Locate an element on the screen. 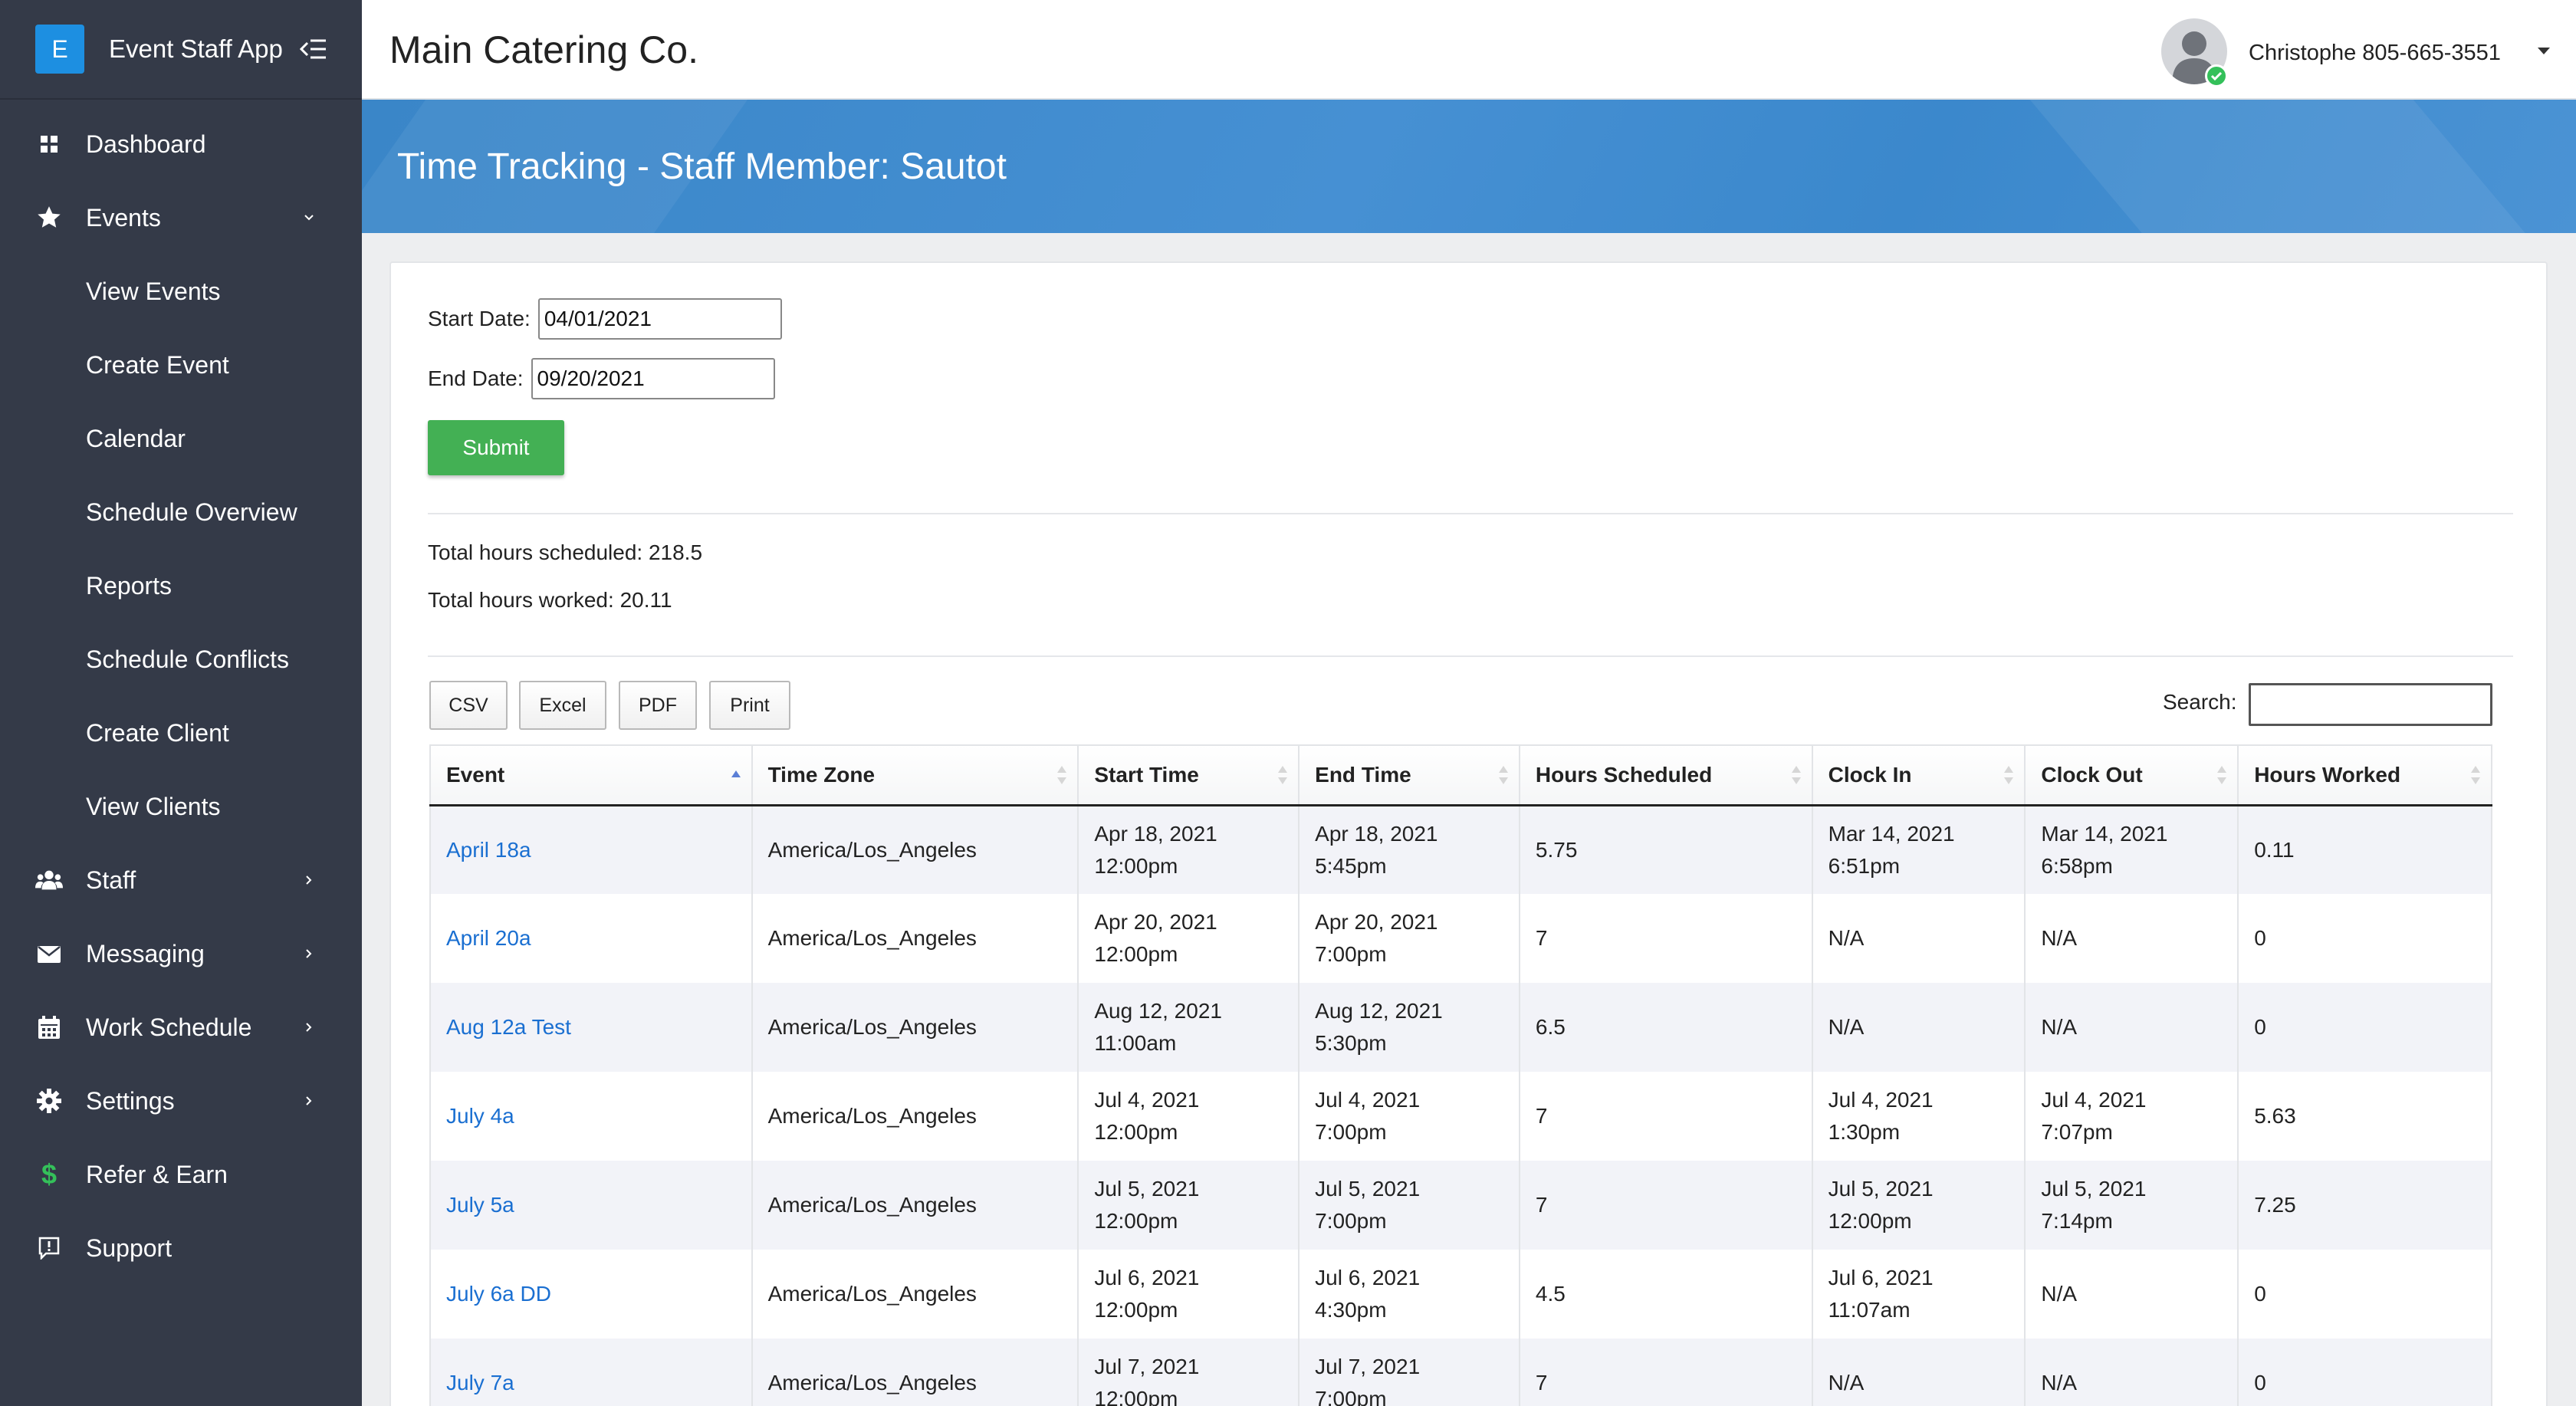  search-input is located at coordinates (2370, 704).